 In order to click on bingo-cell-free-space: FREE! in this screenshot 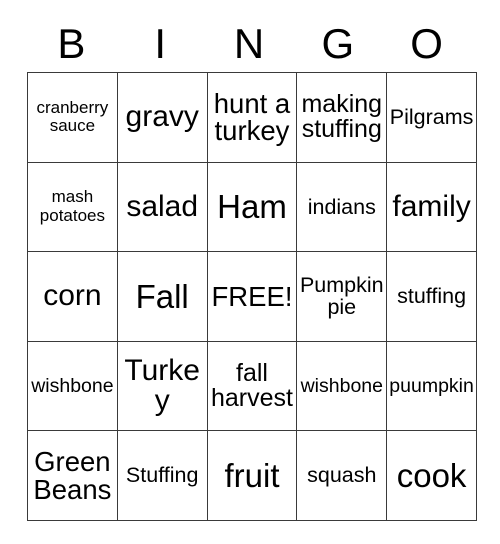, I will do `click(252, 296)`.